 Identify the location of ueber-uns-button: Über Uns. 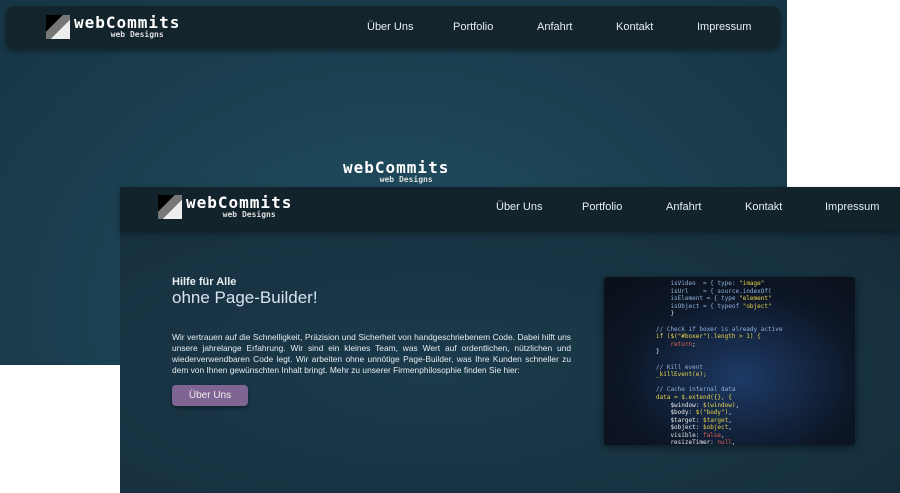
(210, 395).